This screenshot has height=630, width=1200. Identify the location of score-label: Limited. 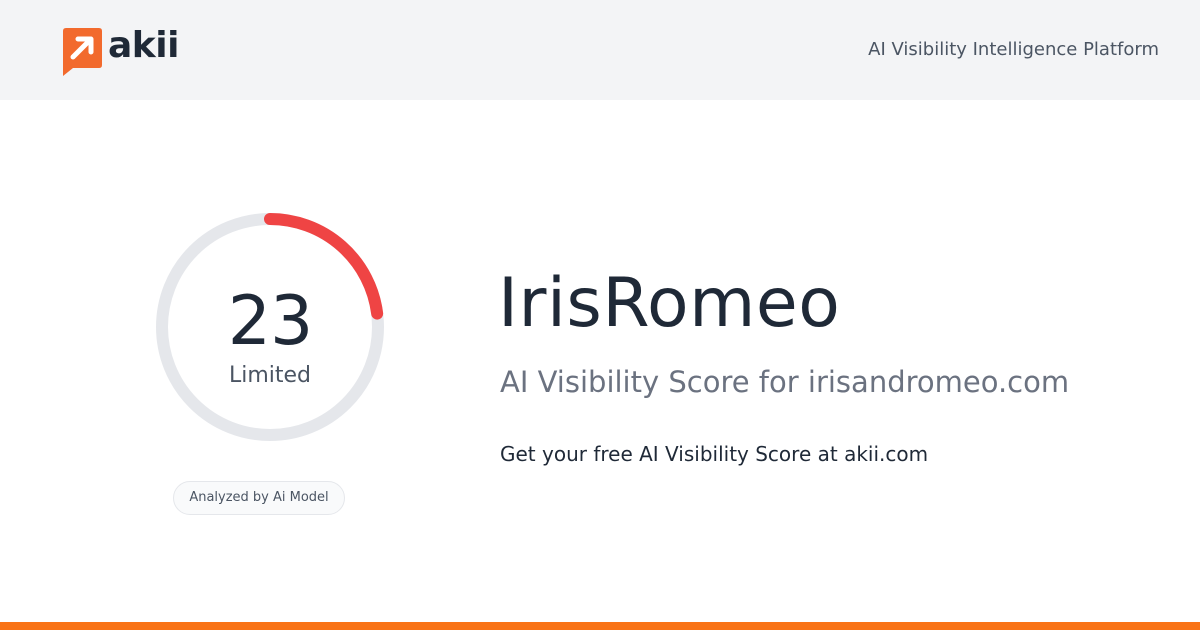
(270, 375).